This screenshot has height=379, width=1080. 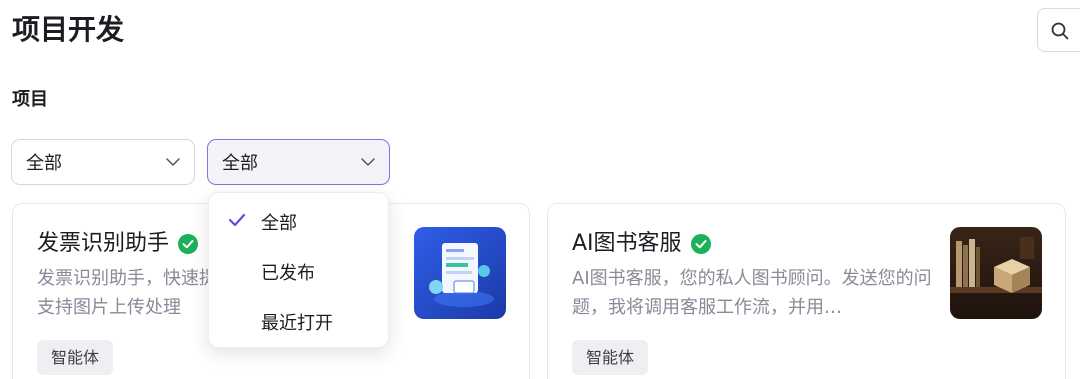 I want to click on dropdown-item-all: 全部, so click(x=298, y=222).